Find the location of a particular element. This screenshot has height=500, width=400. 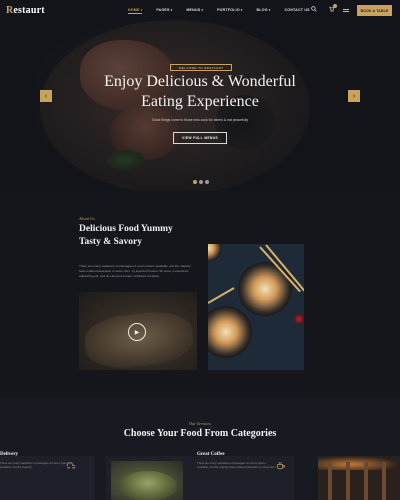

service-card-title: Great Coffee is located at coordinates (211, 454).